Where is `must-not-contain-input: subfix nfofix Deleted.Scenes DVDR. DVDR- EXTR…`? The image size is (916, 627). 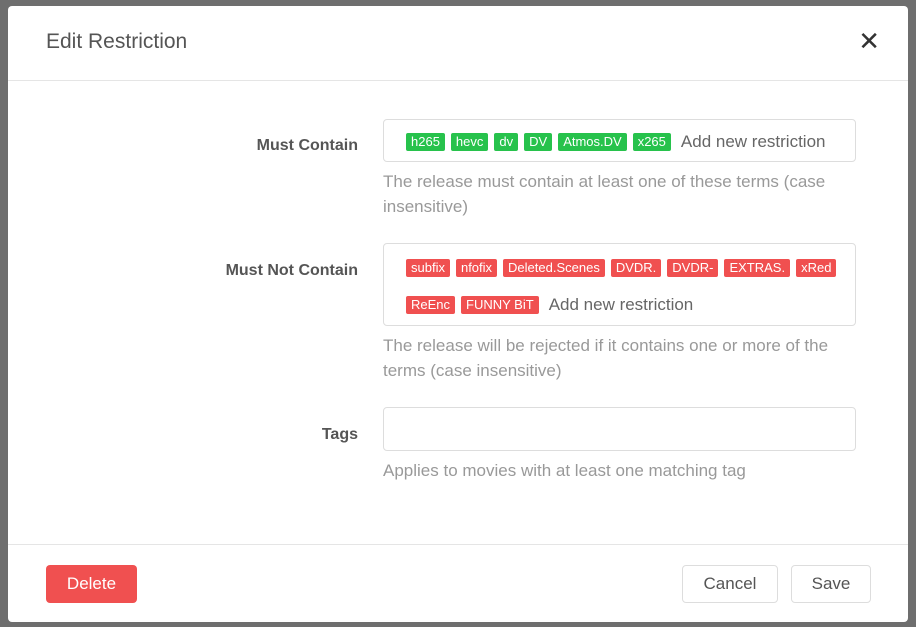
must-not-contain-input: subfix nfofix Deleted.Scenes DVDR. DVDR- EXTR… is located at coordinates (619, 284).